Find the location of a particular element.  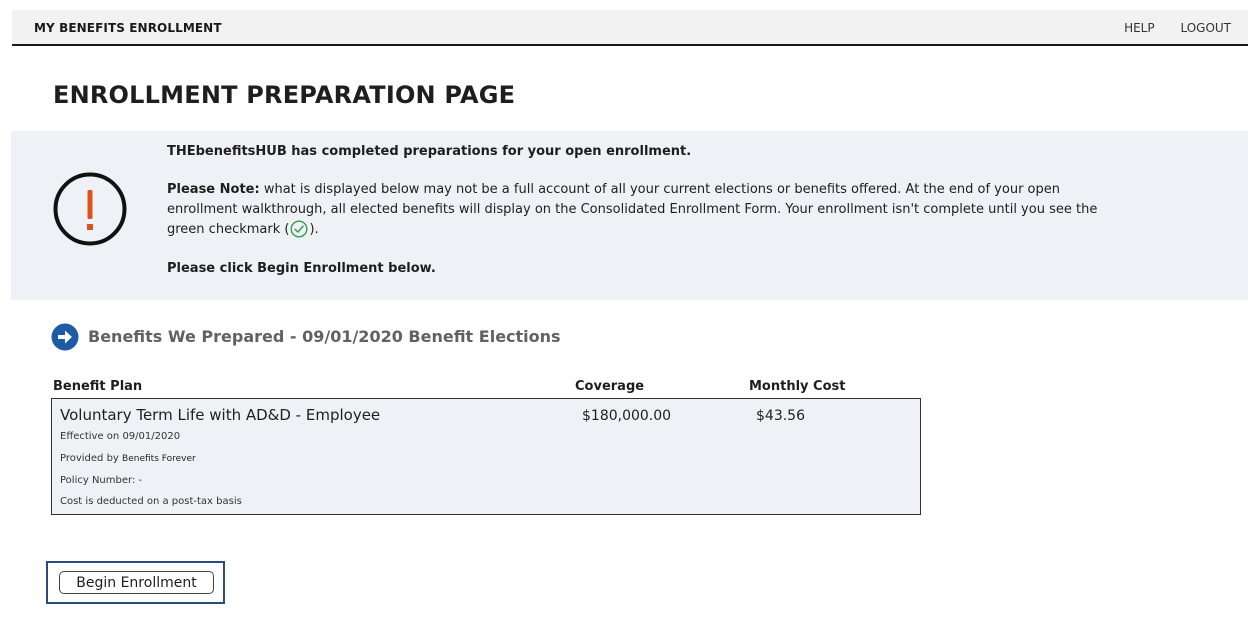

plan-name: Voluntary Term Life with AD&D - Employee is located at coordinates (220, 415).